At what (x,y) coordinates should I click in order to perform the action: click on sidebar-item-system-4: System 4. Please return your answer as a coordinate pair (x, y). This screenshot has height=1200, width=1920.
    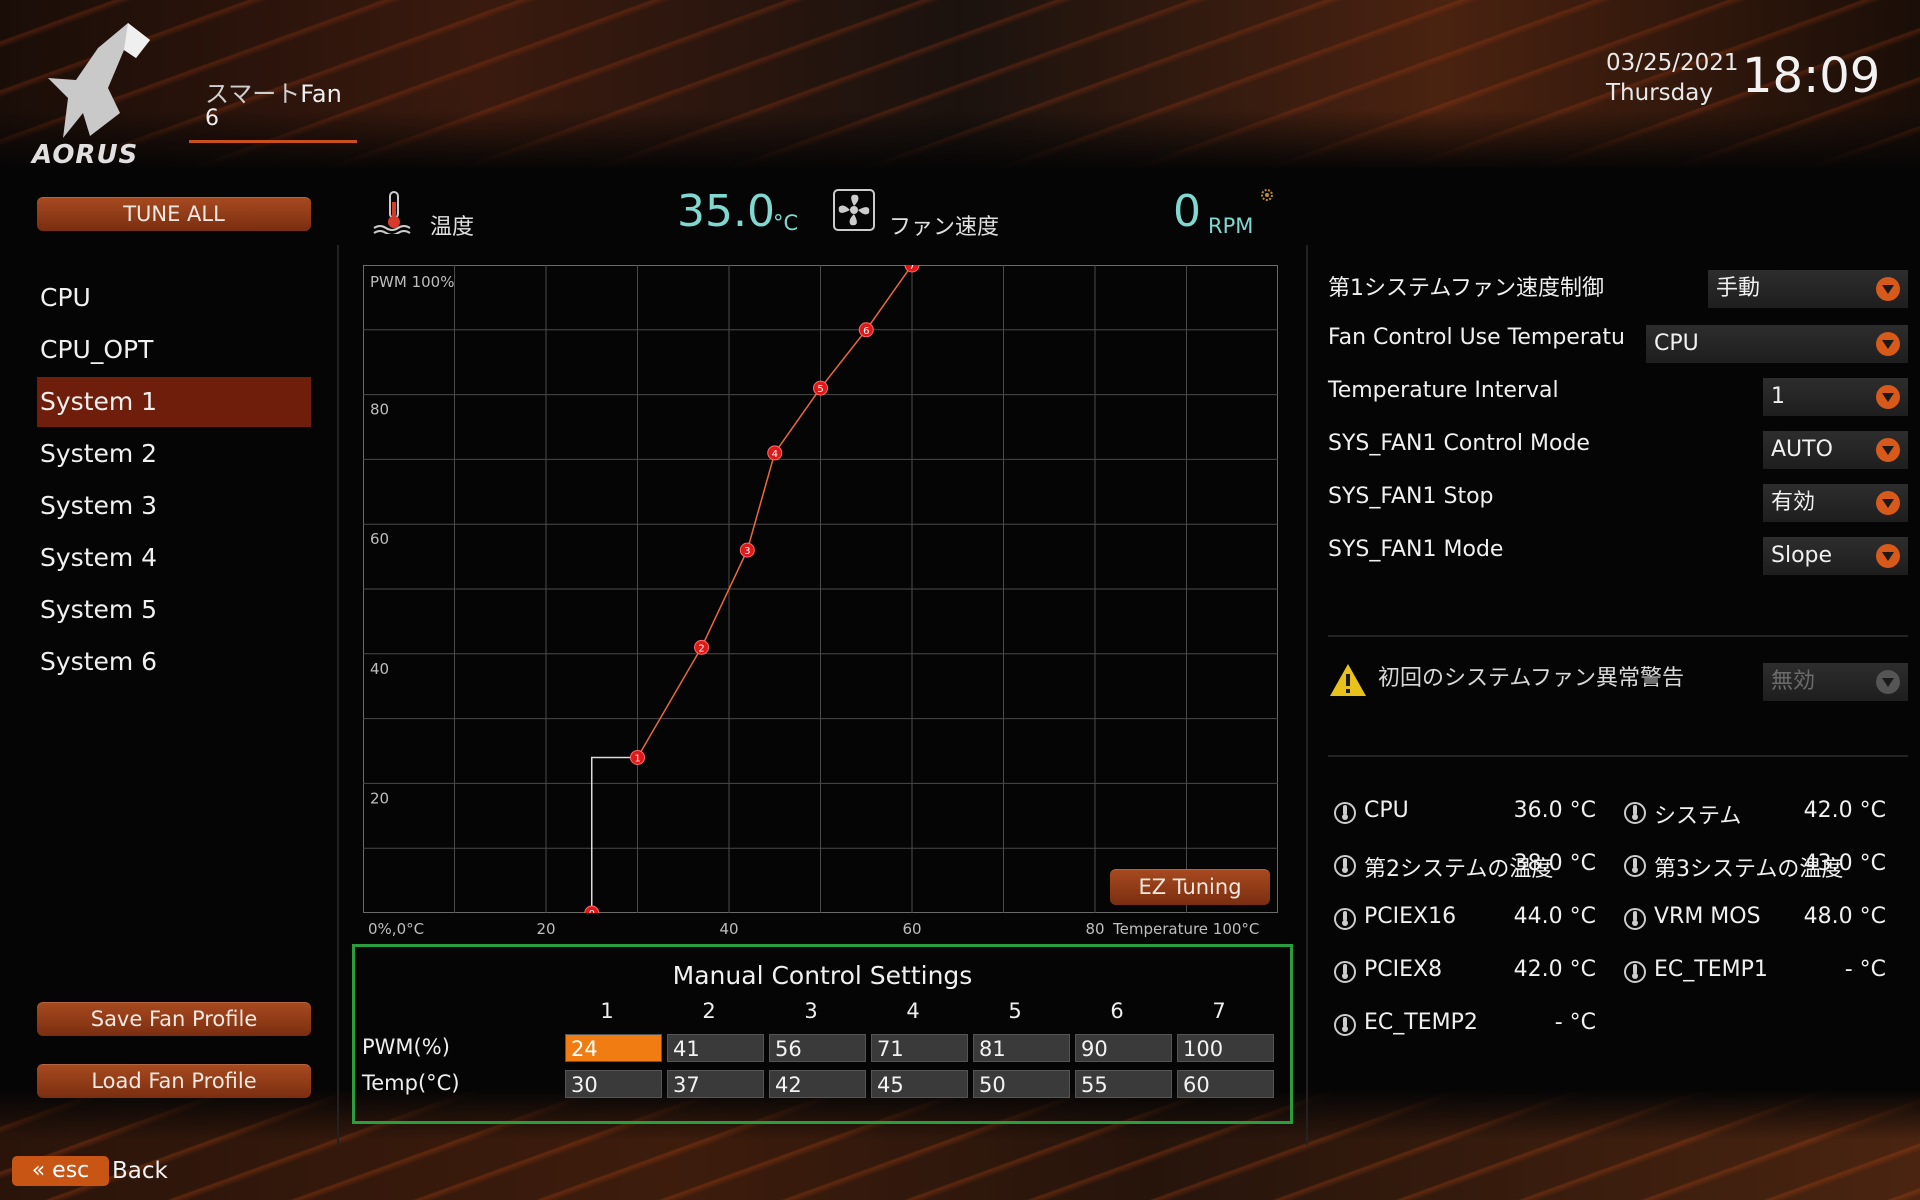
    Looking at the image, I should click on (174, 558).